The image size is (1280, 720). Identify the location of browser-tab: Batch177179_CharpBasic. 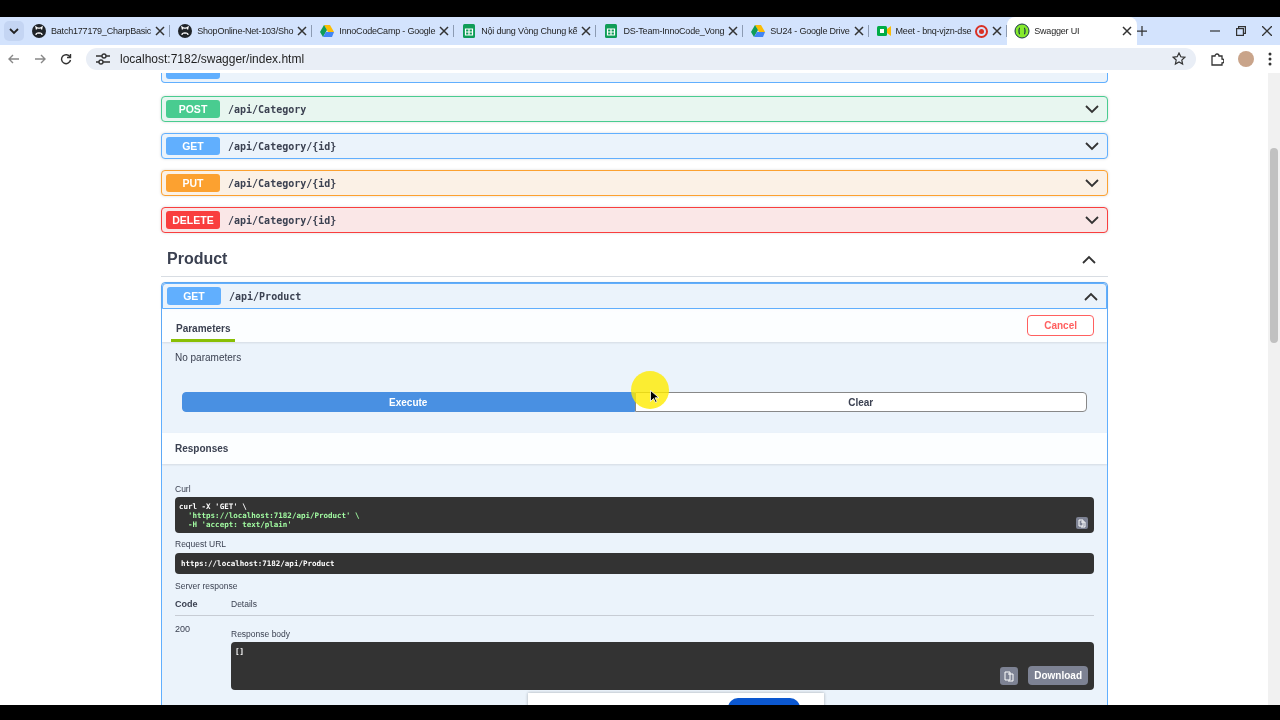
(97, 31).